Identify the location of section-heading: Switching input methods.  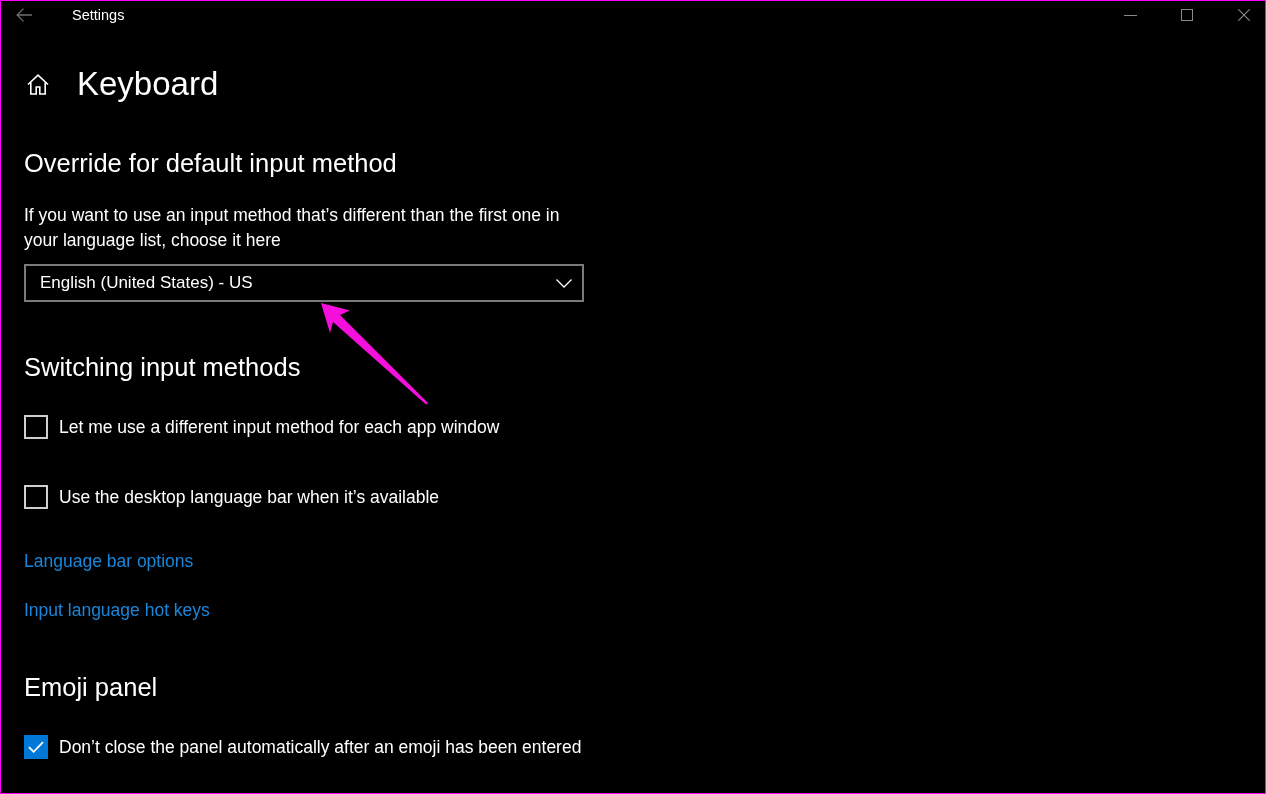
(163, 367).